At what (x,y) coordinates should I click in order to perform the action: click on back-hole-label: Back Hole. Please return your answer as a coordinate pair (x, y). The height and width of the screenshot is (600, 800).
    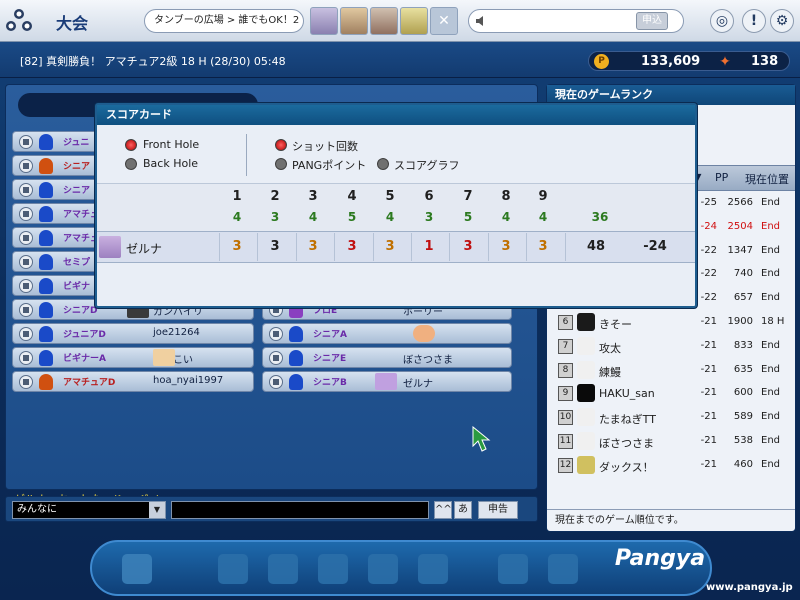
    Looking at the image, I should click on (170, 163).